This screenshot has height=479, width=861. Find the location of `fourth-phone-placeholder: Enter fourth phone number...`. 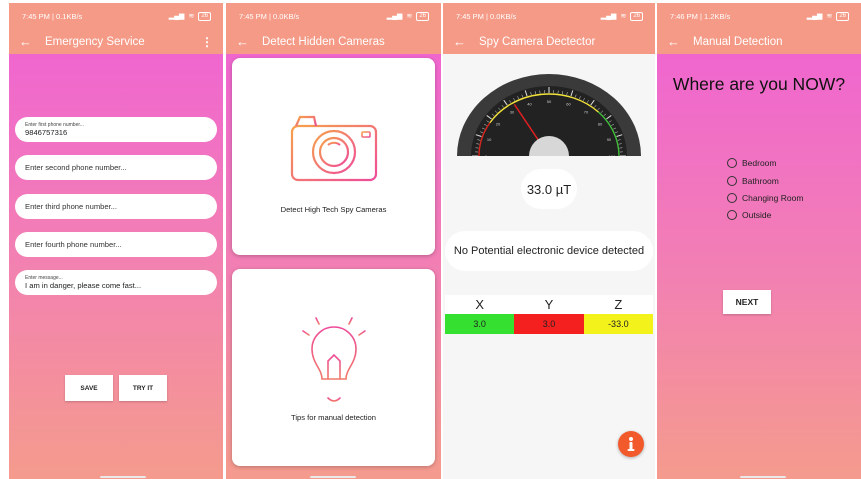

fourth-phone-placeholder: Enter fourth phone number... is located at coordinates (73, 244).